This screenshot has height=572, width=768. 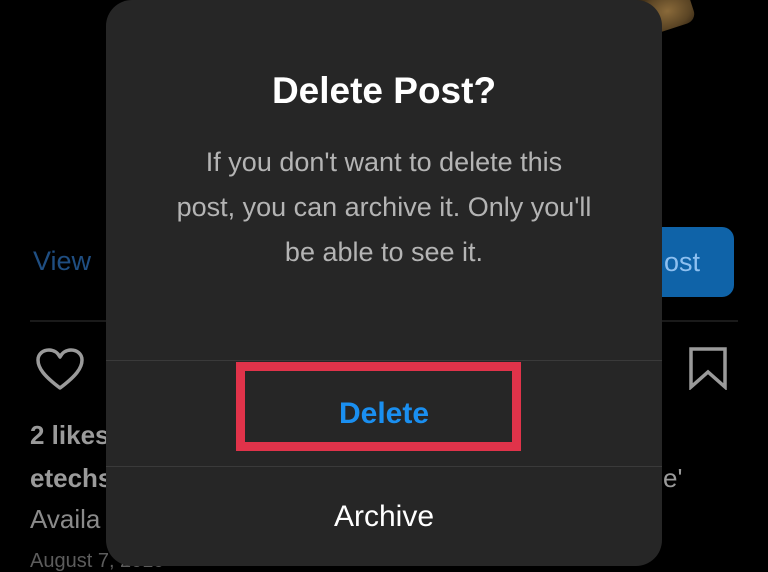 I want to click on heart-icon, so click(x=60, y=369).